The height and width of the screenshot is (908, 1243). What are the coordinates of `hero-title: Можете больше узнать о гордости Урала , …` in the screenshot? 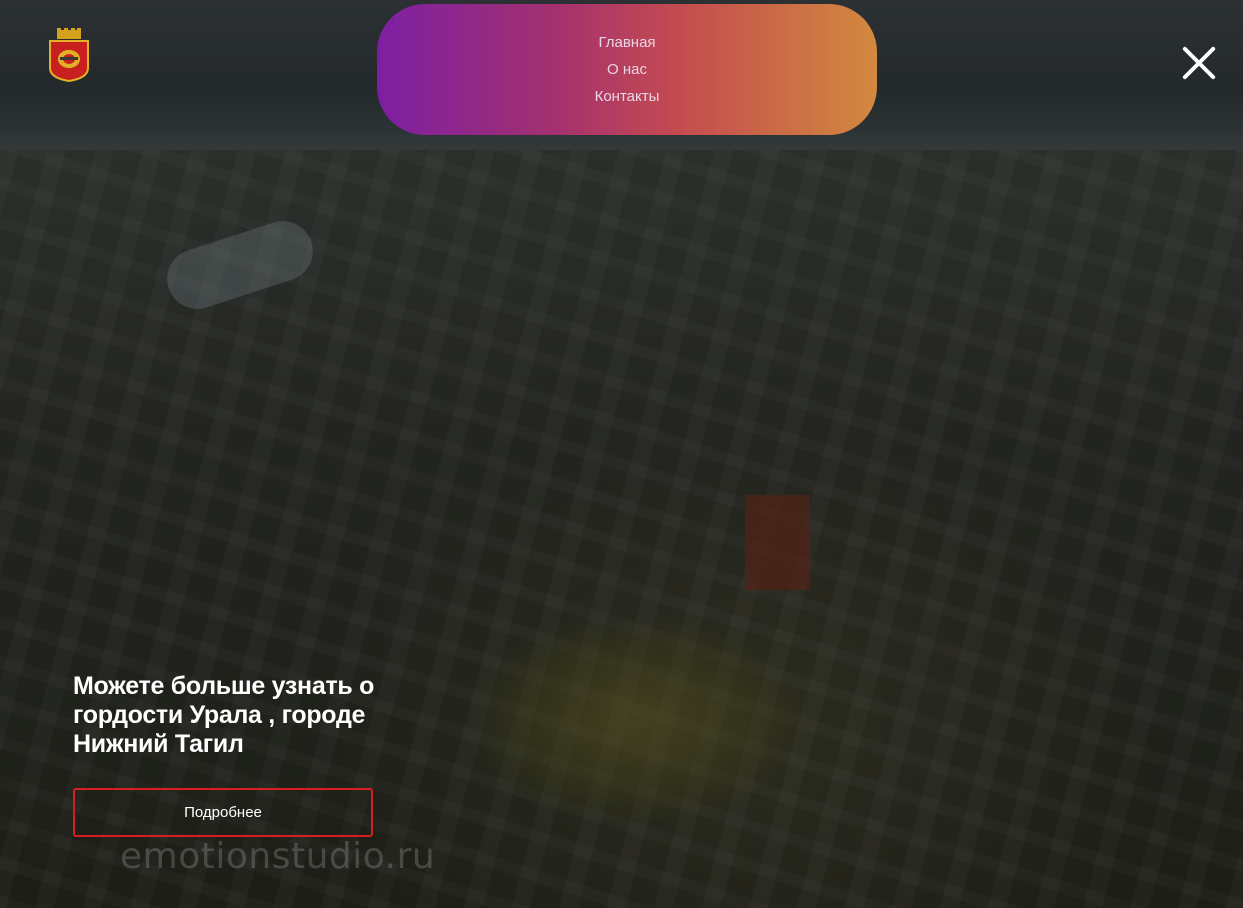 It's located at (224, 715).